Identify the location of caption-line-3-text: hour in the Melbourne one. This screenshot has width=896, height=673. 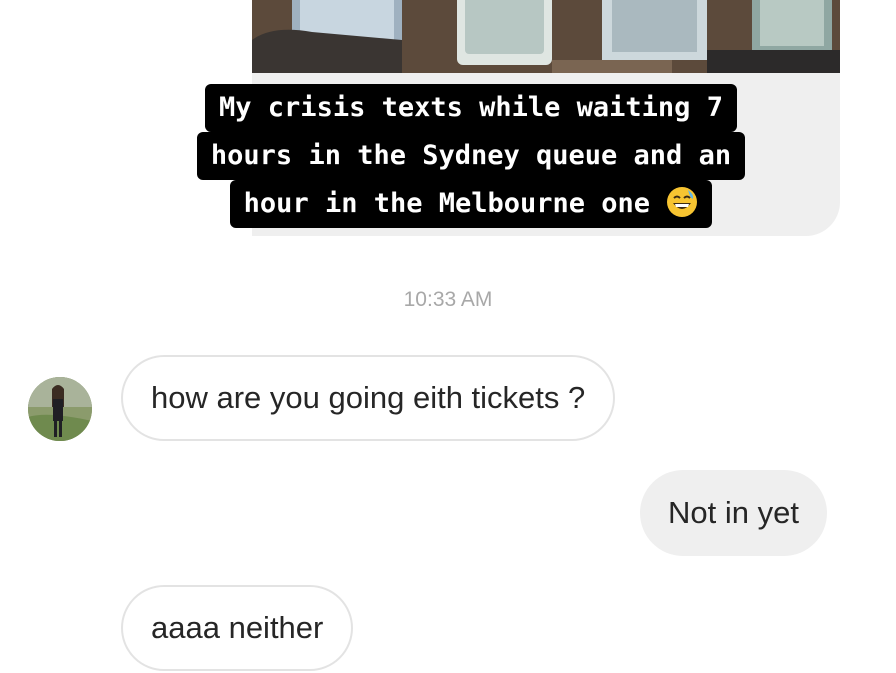
(447, 203).